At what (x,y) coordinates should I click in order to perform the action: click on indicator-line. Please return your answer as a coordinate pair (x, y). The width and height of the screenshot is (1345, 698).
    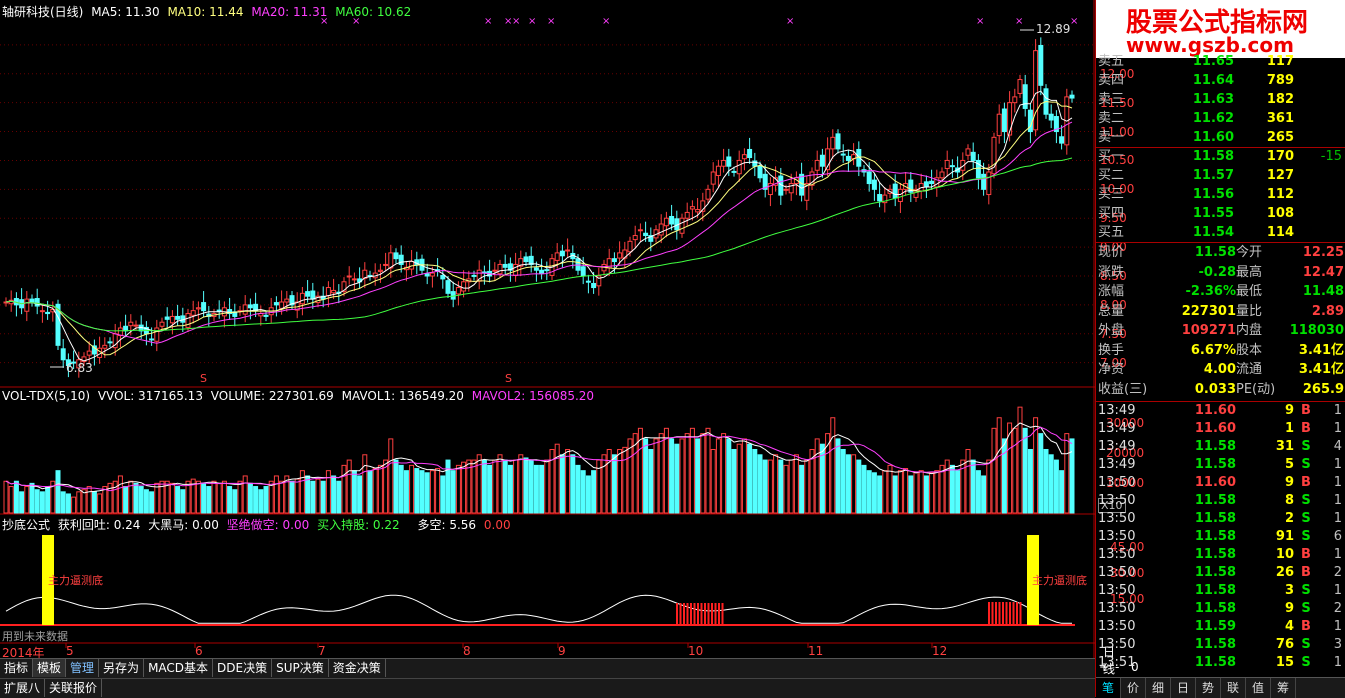
    Looking at the image, I should click on (538, 609).